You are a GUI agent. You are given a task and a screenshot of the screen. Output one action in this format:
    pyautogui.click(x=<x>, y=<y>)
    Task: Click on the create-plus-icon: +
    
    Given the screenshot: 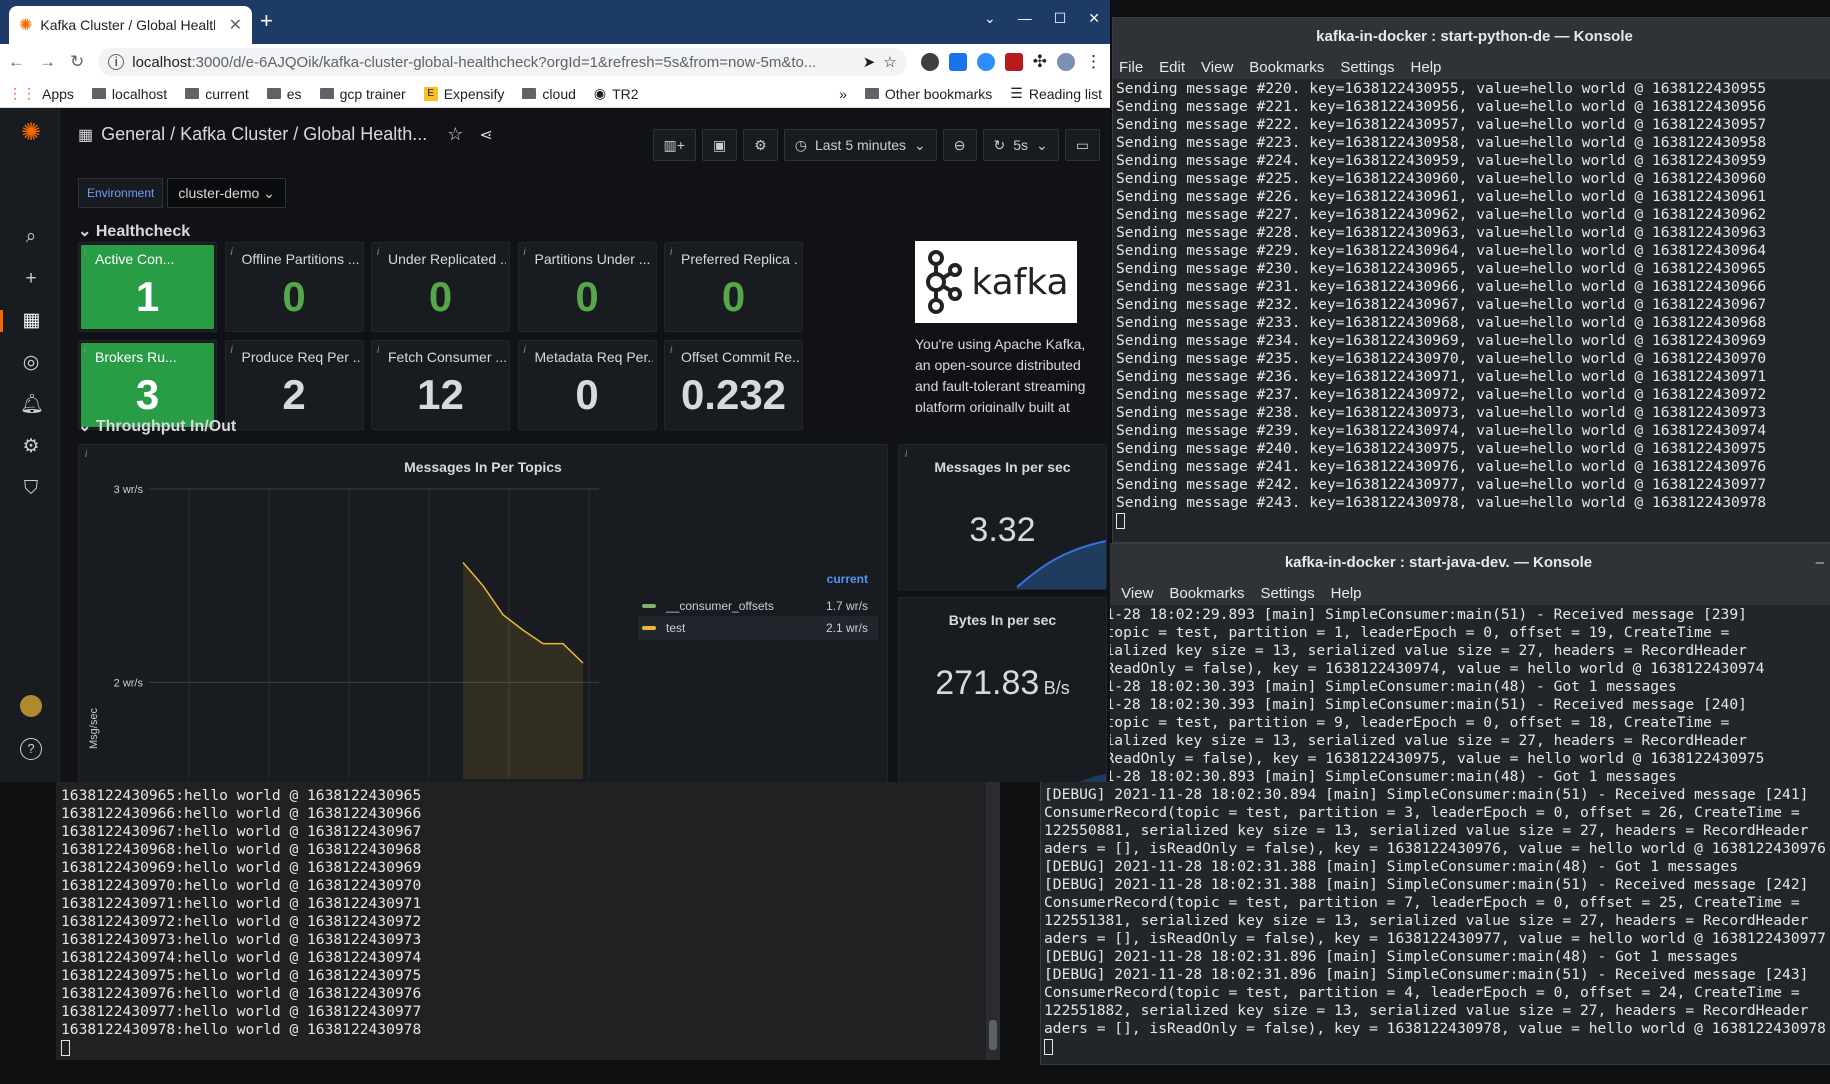 What is the action you would take?
    pyautogui.click(x=31, y=279)
    